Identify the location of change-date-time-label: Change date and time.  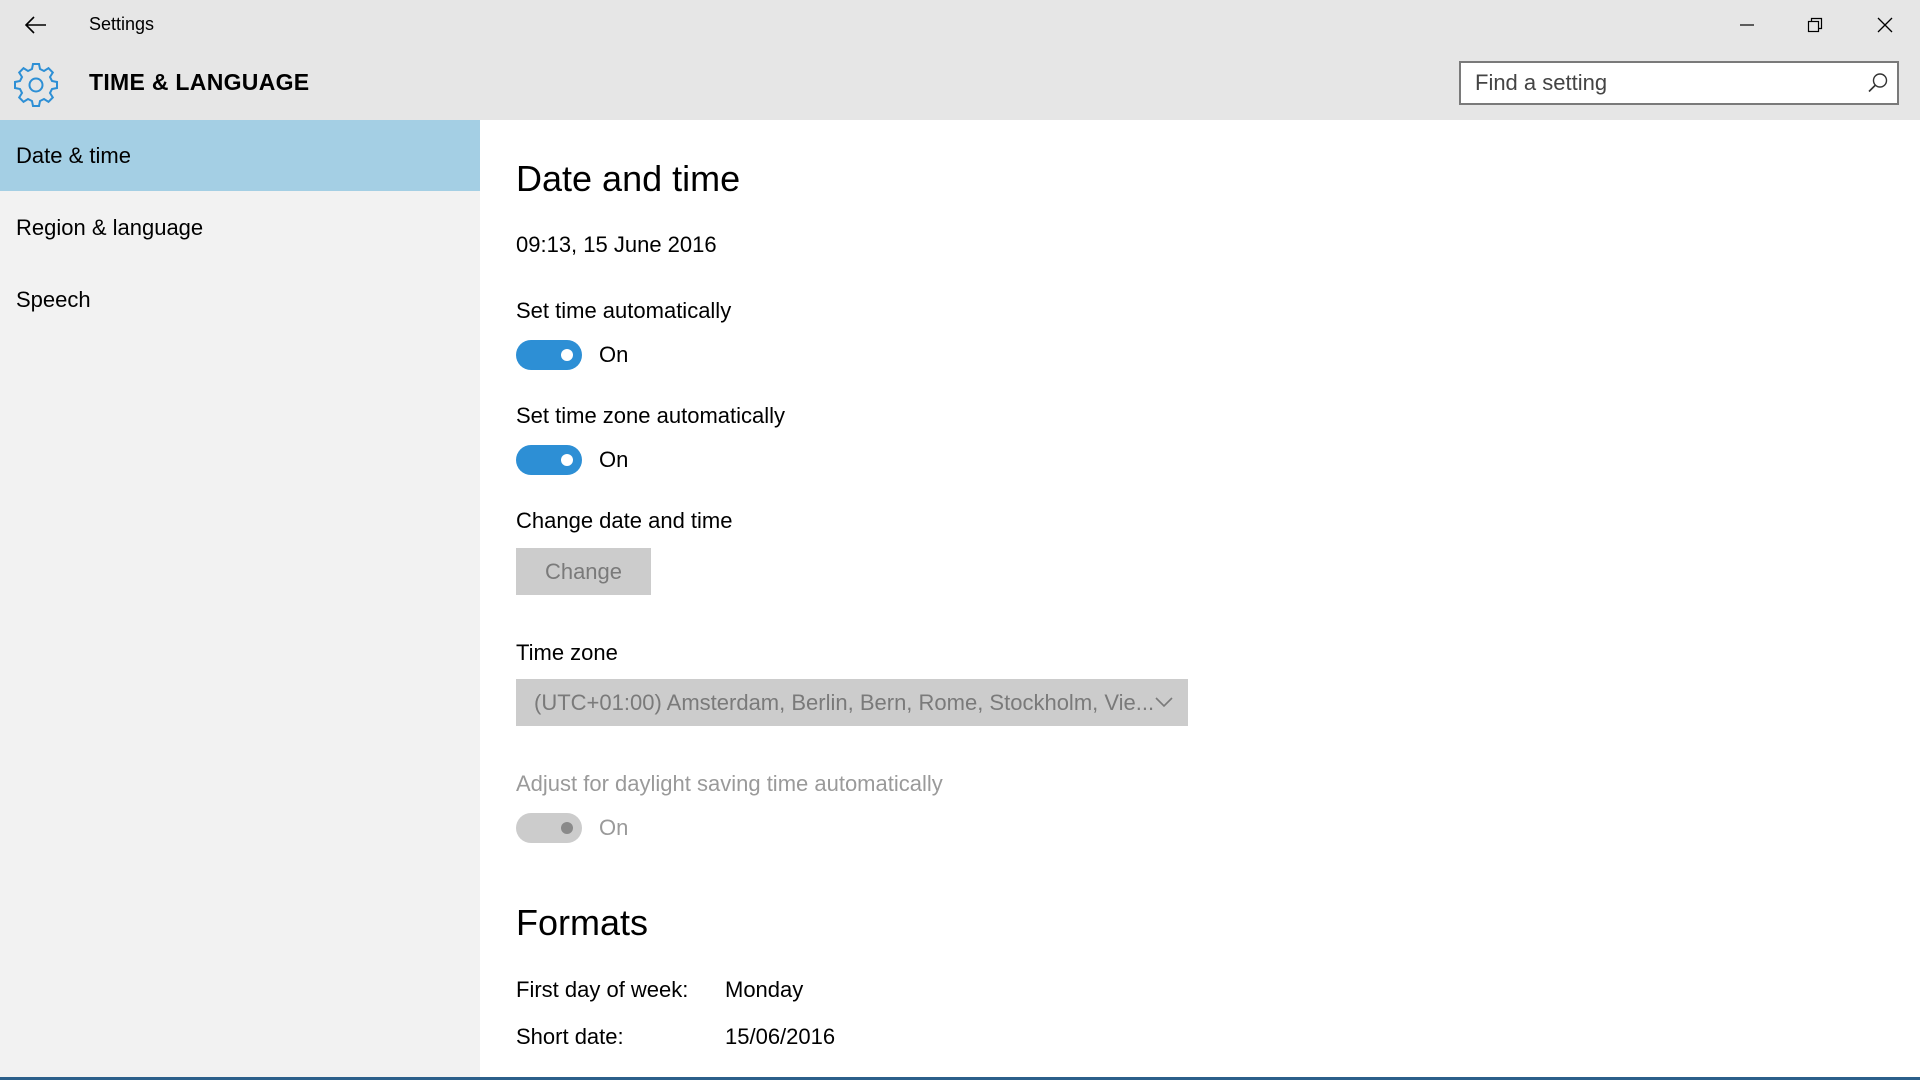
(624, 520).